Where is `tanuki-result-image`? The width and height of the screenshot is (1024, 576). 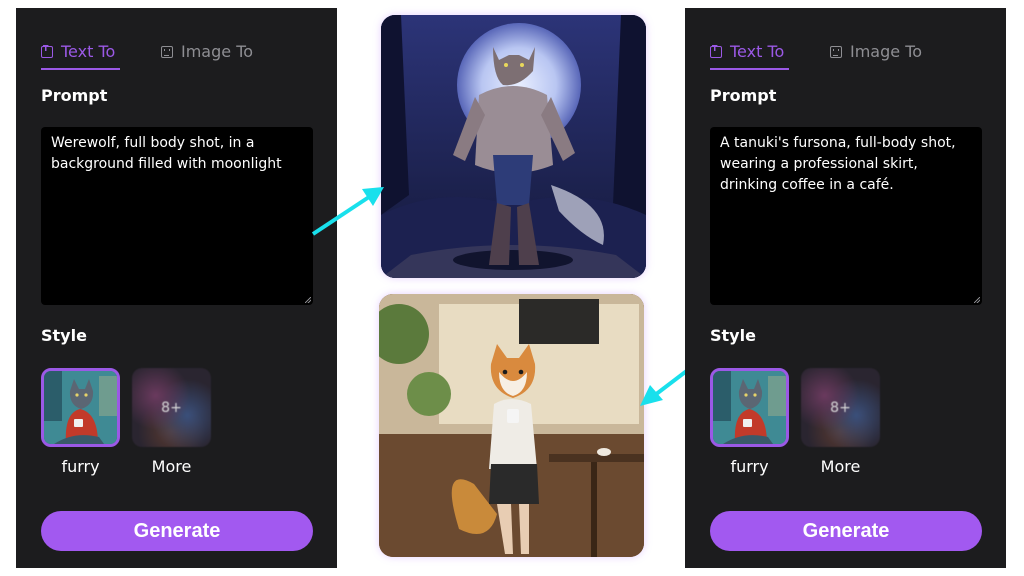
tanuki-result-image is located at coordinates (511, 425).